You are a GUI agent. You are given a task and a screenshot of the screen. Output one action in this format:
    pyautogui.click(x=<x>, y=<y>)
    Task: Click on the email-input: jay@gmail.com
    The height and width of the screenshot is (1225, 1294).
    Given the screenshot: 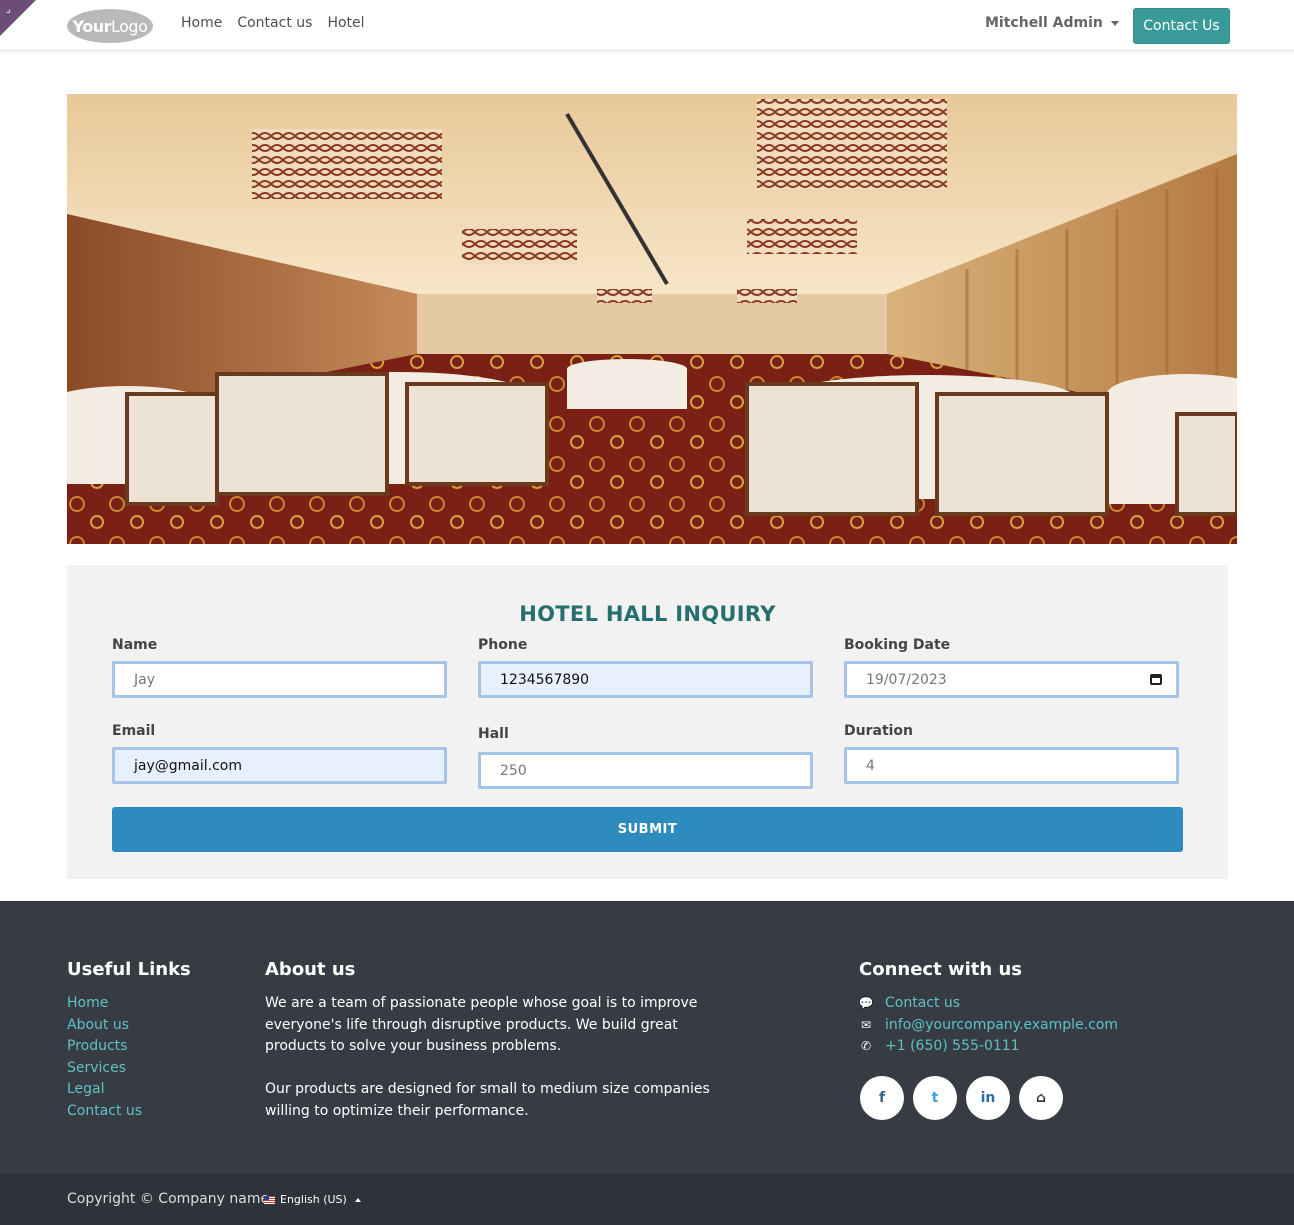 What is the action you would take?
    pyautogui.click(x=279, y=765)
    